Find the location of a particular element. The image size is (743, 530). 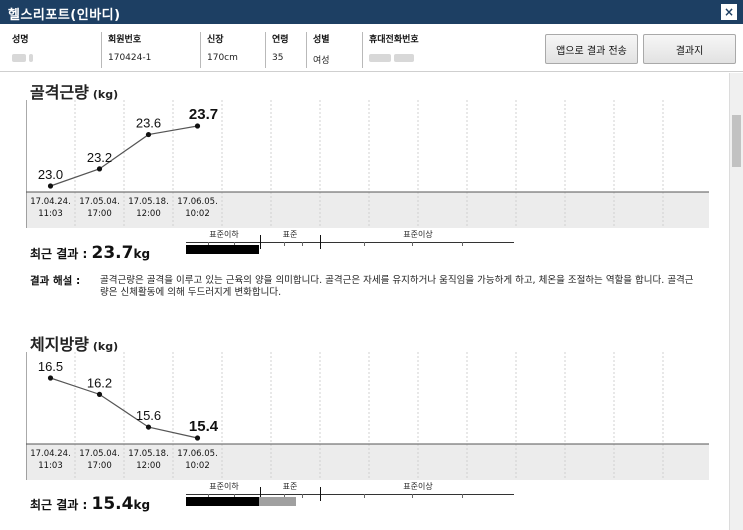

phone-field: 휴대전화번호 is located at coordinates (390, 50).